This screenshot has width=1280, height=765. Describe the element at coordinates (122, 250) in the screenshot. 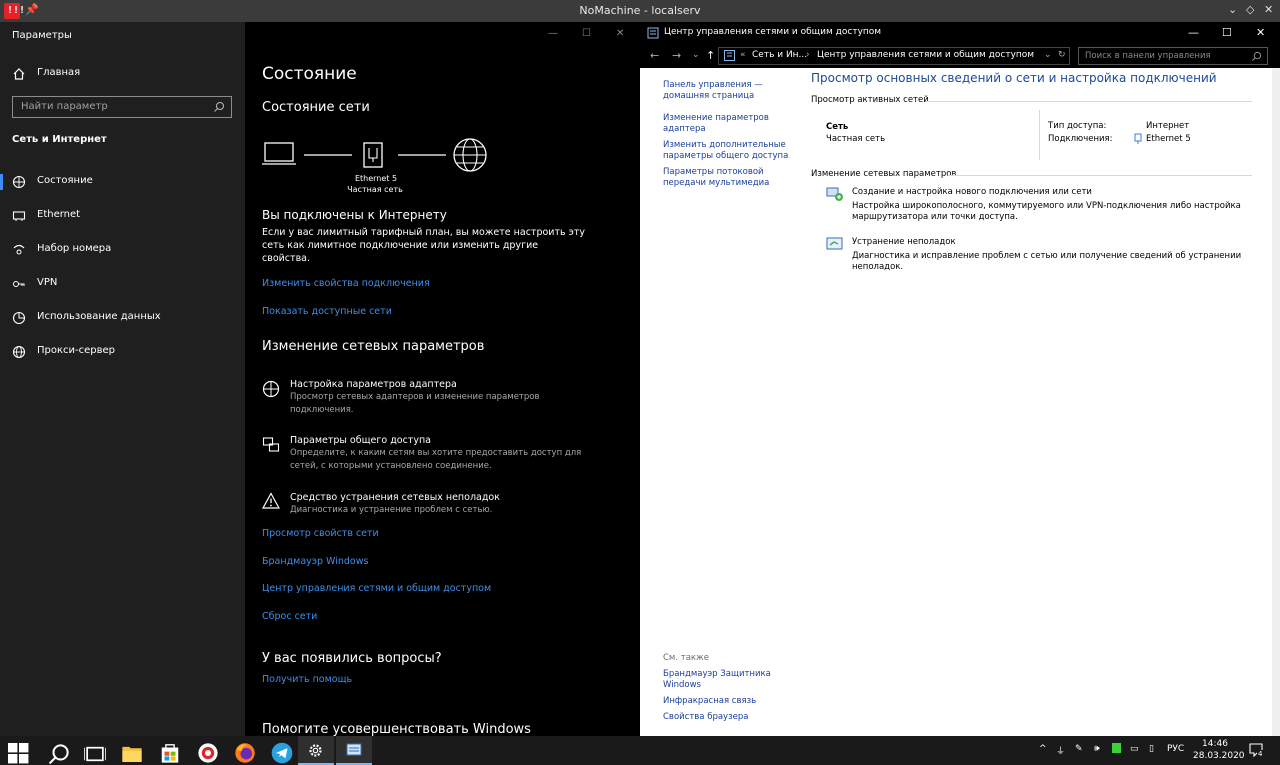

I see `sidebar-item-dialup: Набор номера` at that location.